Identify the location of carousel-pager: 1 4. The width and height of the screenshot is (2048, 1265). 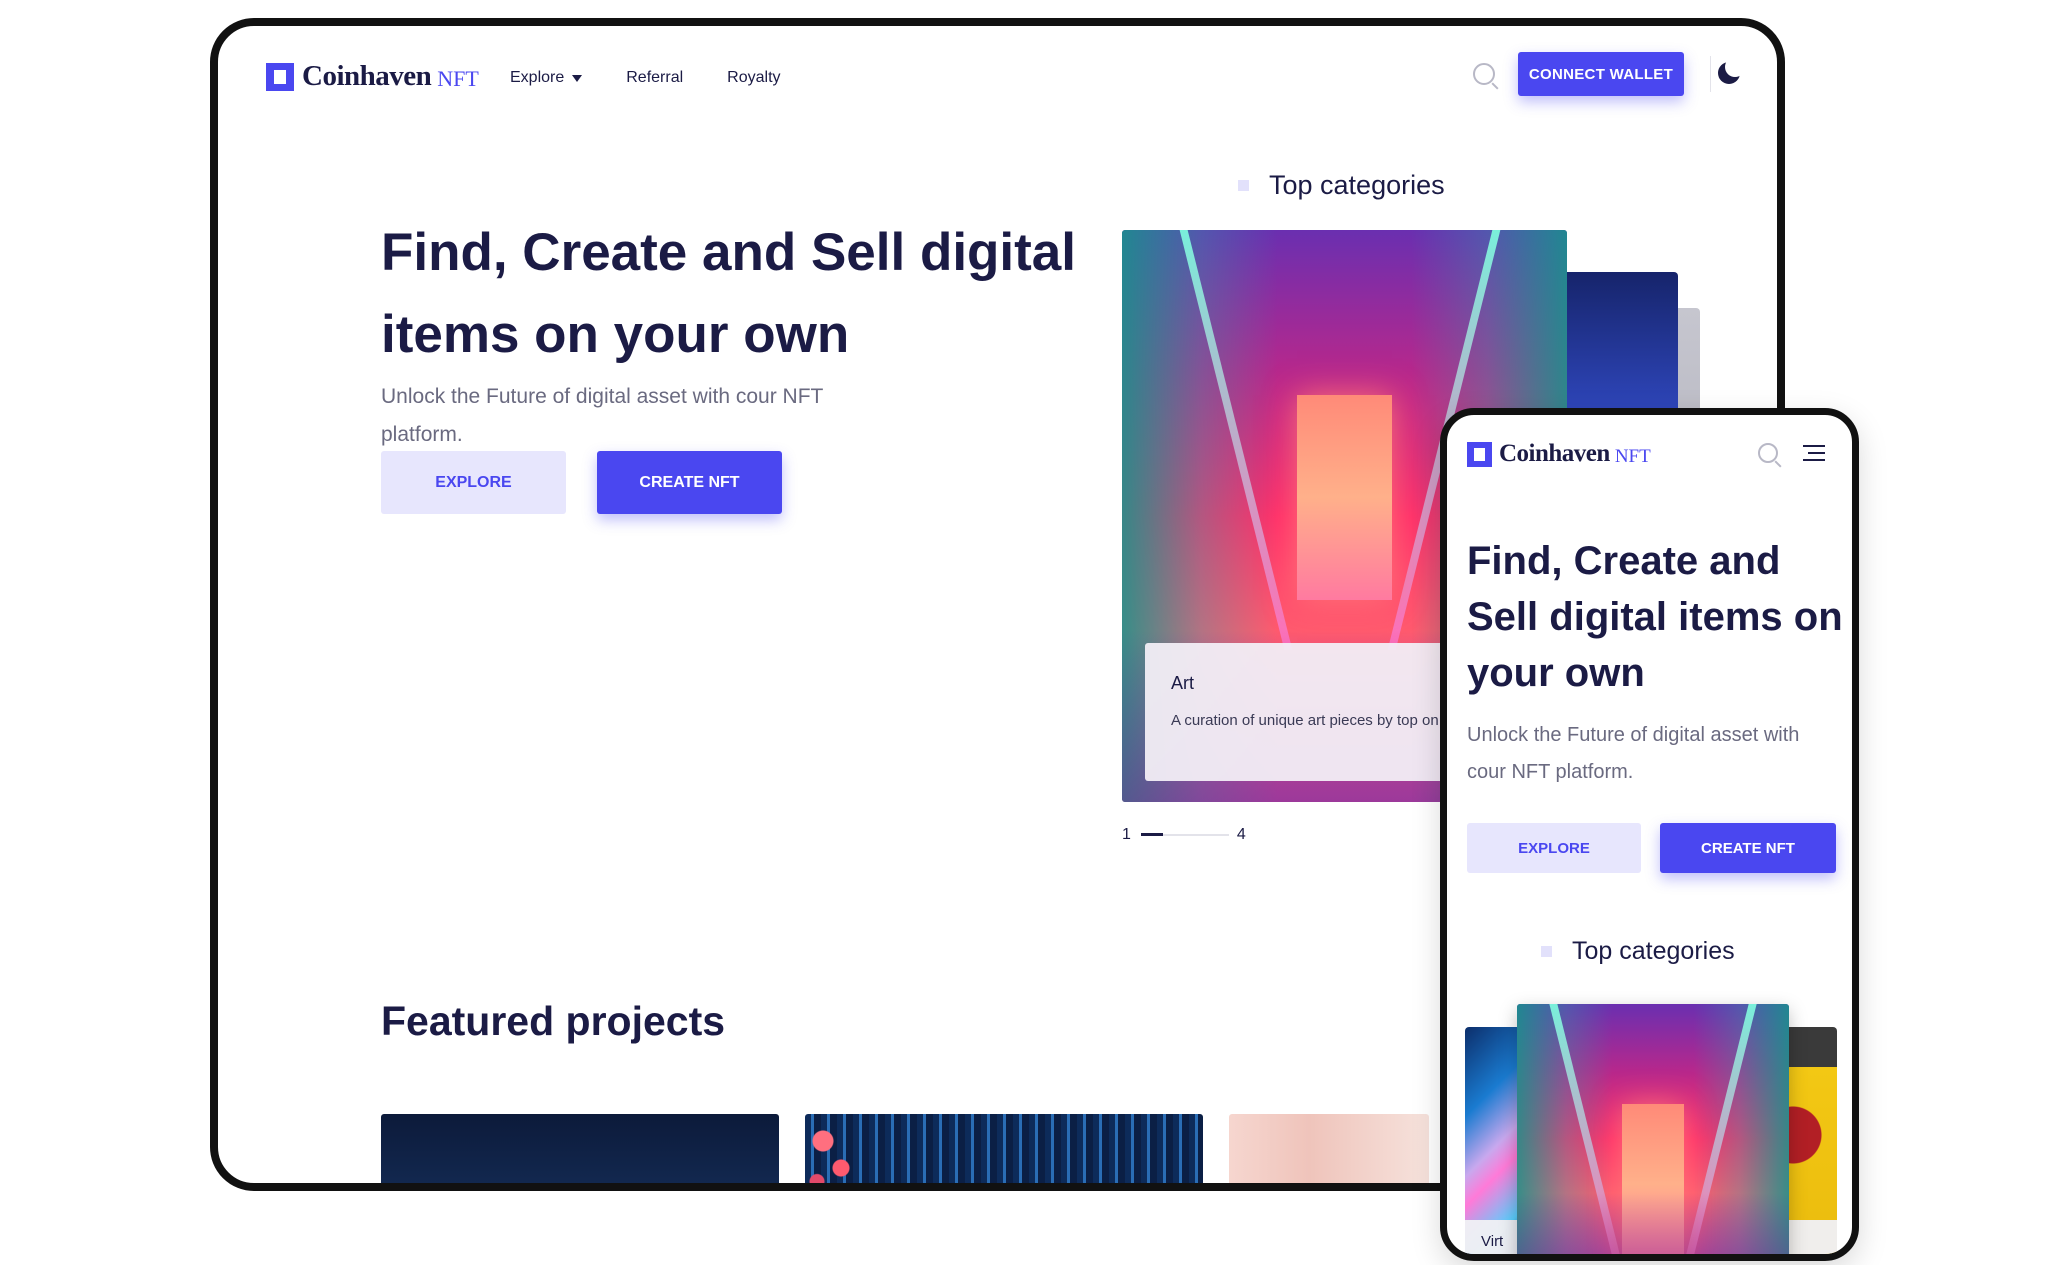
(1184, 835).